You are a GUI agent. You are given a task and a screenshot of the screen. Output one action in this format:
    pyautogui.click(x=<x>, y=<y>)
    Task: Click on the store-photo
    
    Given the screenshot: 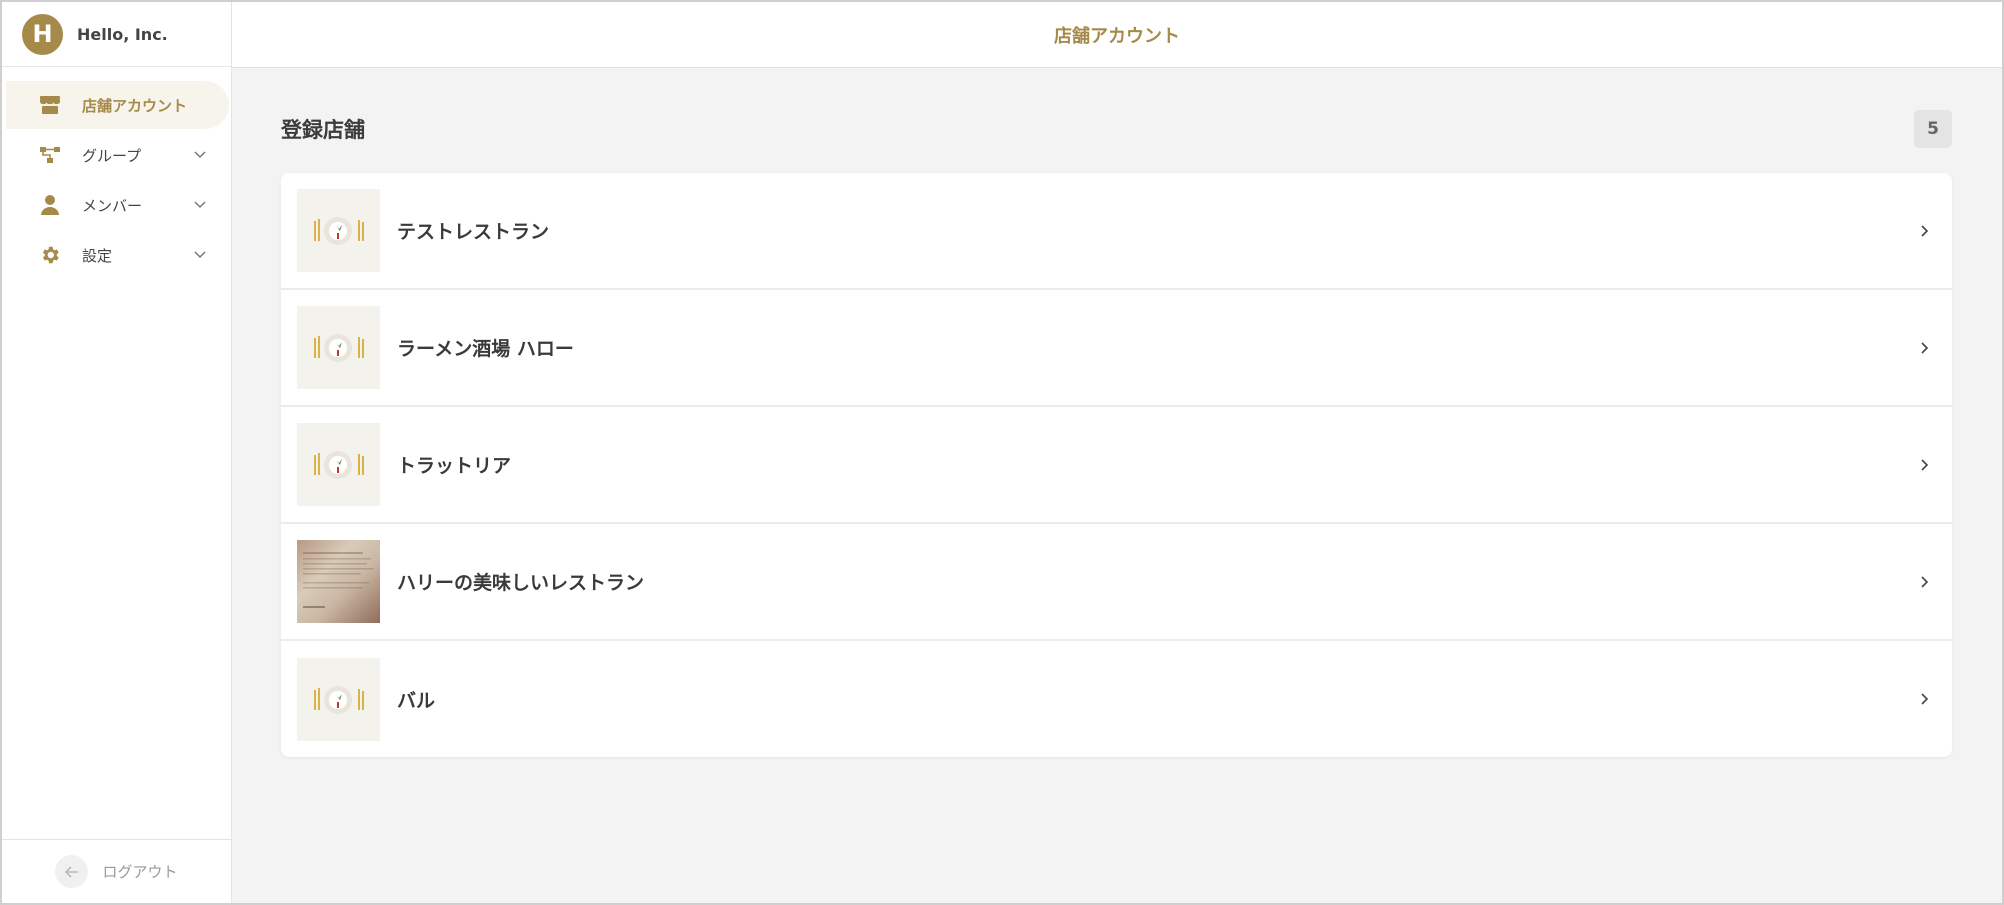 What is the action you would take?
    pyautogui.click(x=338, y=581)
    